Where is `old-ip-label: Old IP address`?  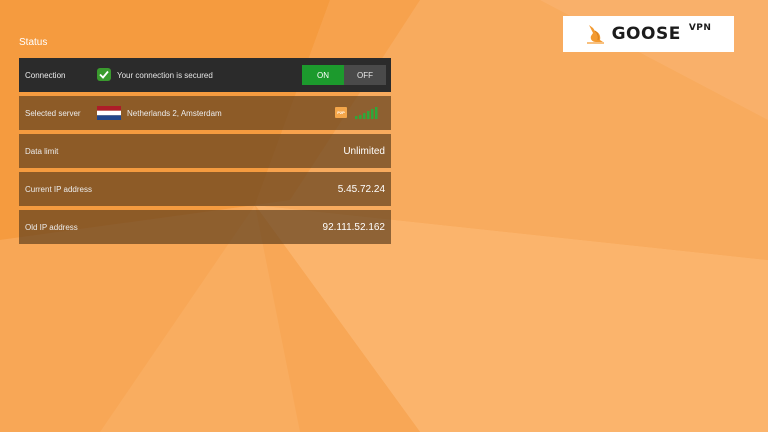 old-ip-label: Old IP address is located at coordinates (51, 227).